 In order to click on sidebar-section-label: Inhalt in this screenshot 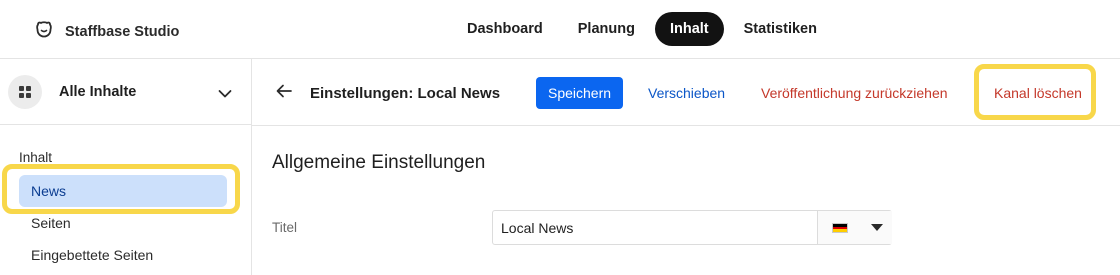, I will do `click(36, 157)`.